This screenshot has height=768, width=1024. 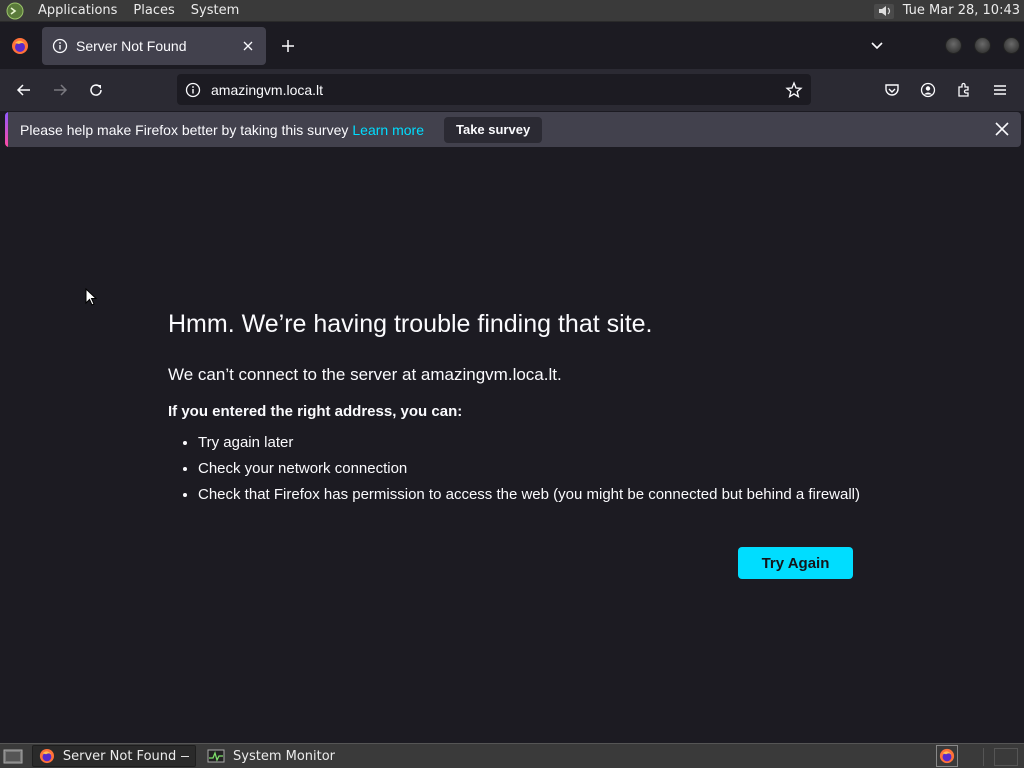 I want to click on tab-bar: Server Not Found, so click(x=512, y=46).